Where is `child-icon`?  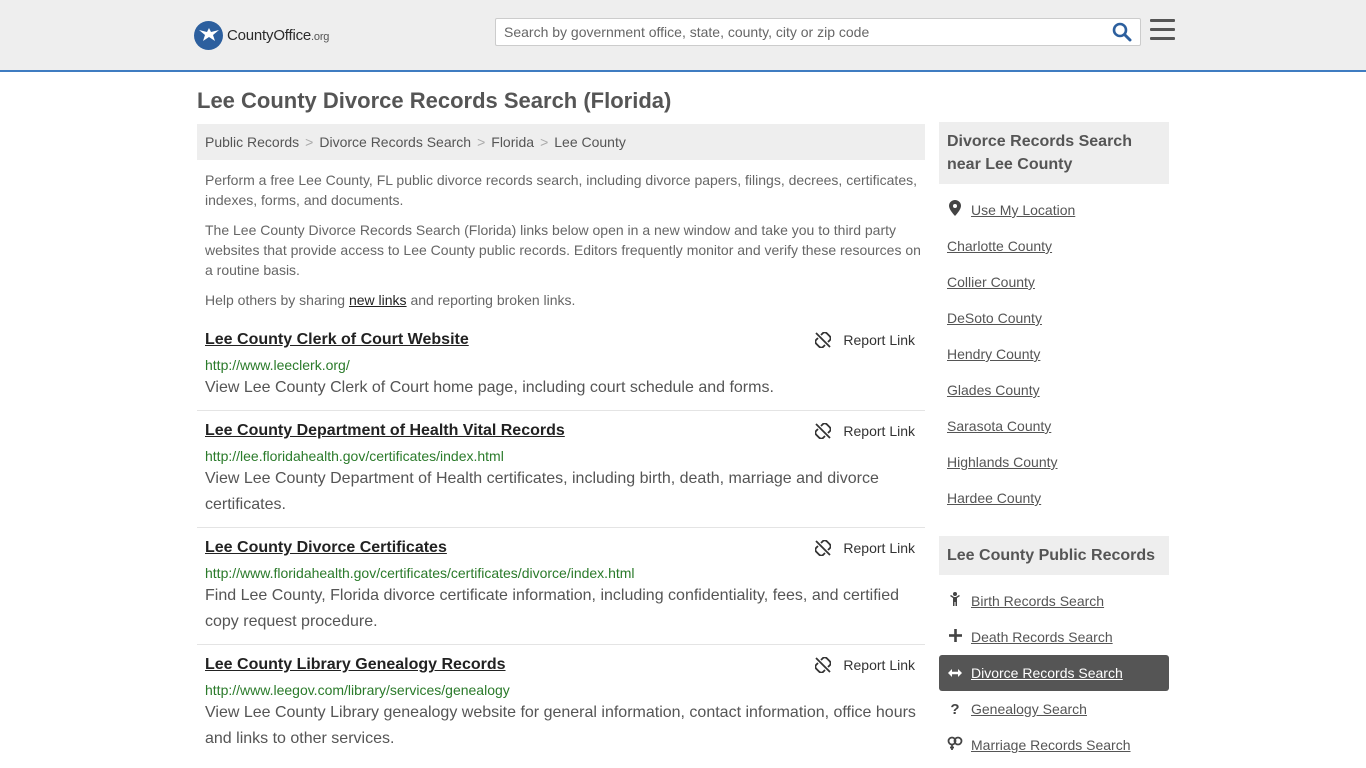 child-icon is located at coordinates (955, 601).